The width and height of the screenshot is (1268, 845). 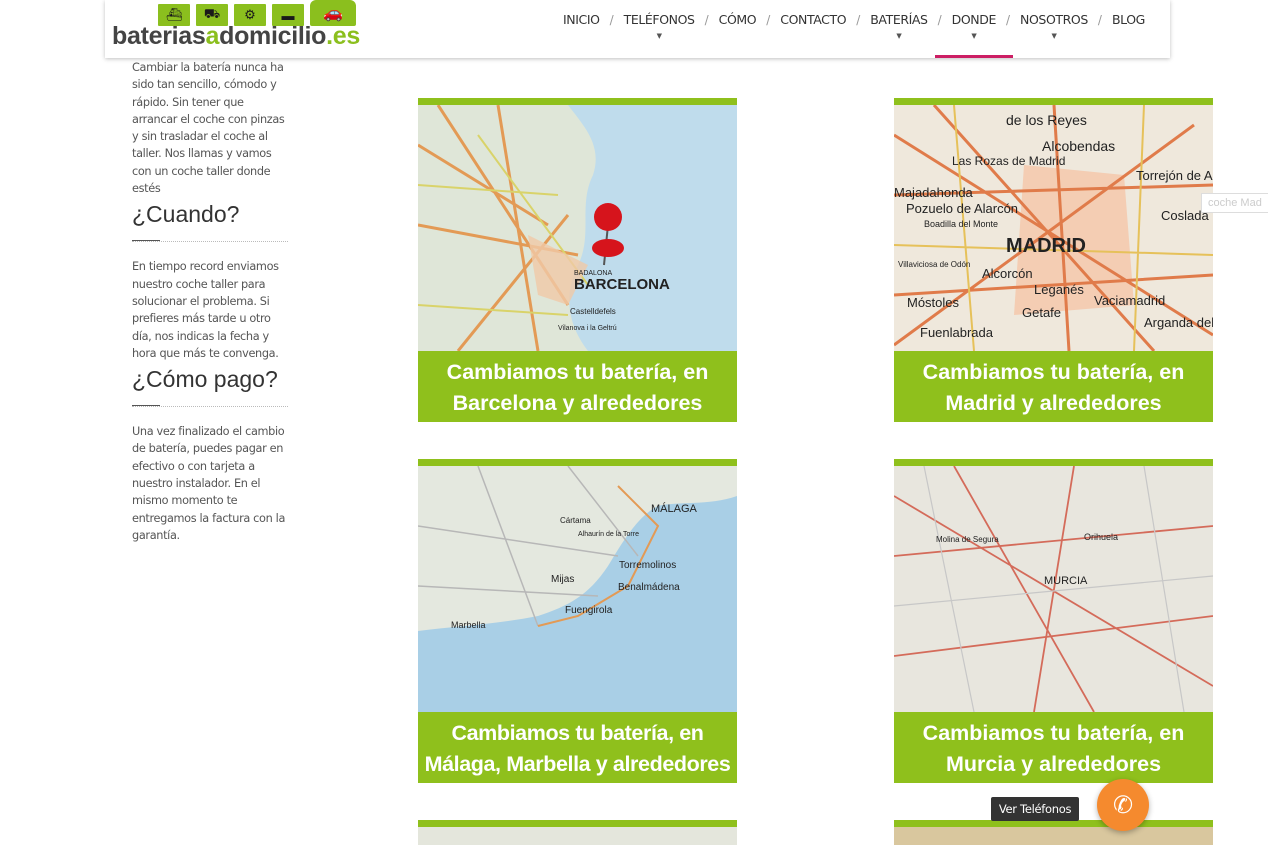 I want to click on map-label-fuenlabrada: Fuenlabrada, so click(x=957, y=332).